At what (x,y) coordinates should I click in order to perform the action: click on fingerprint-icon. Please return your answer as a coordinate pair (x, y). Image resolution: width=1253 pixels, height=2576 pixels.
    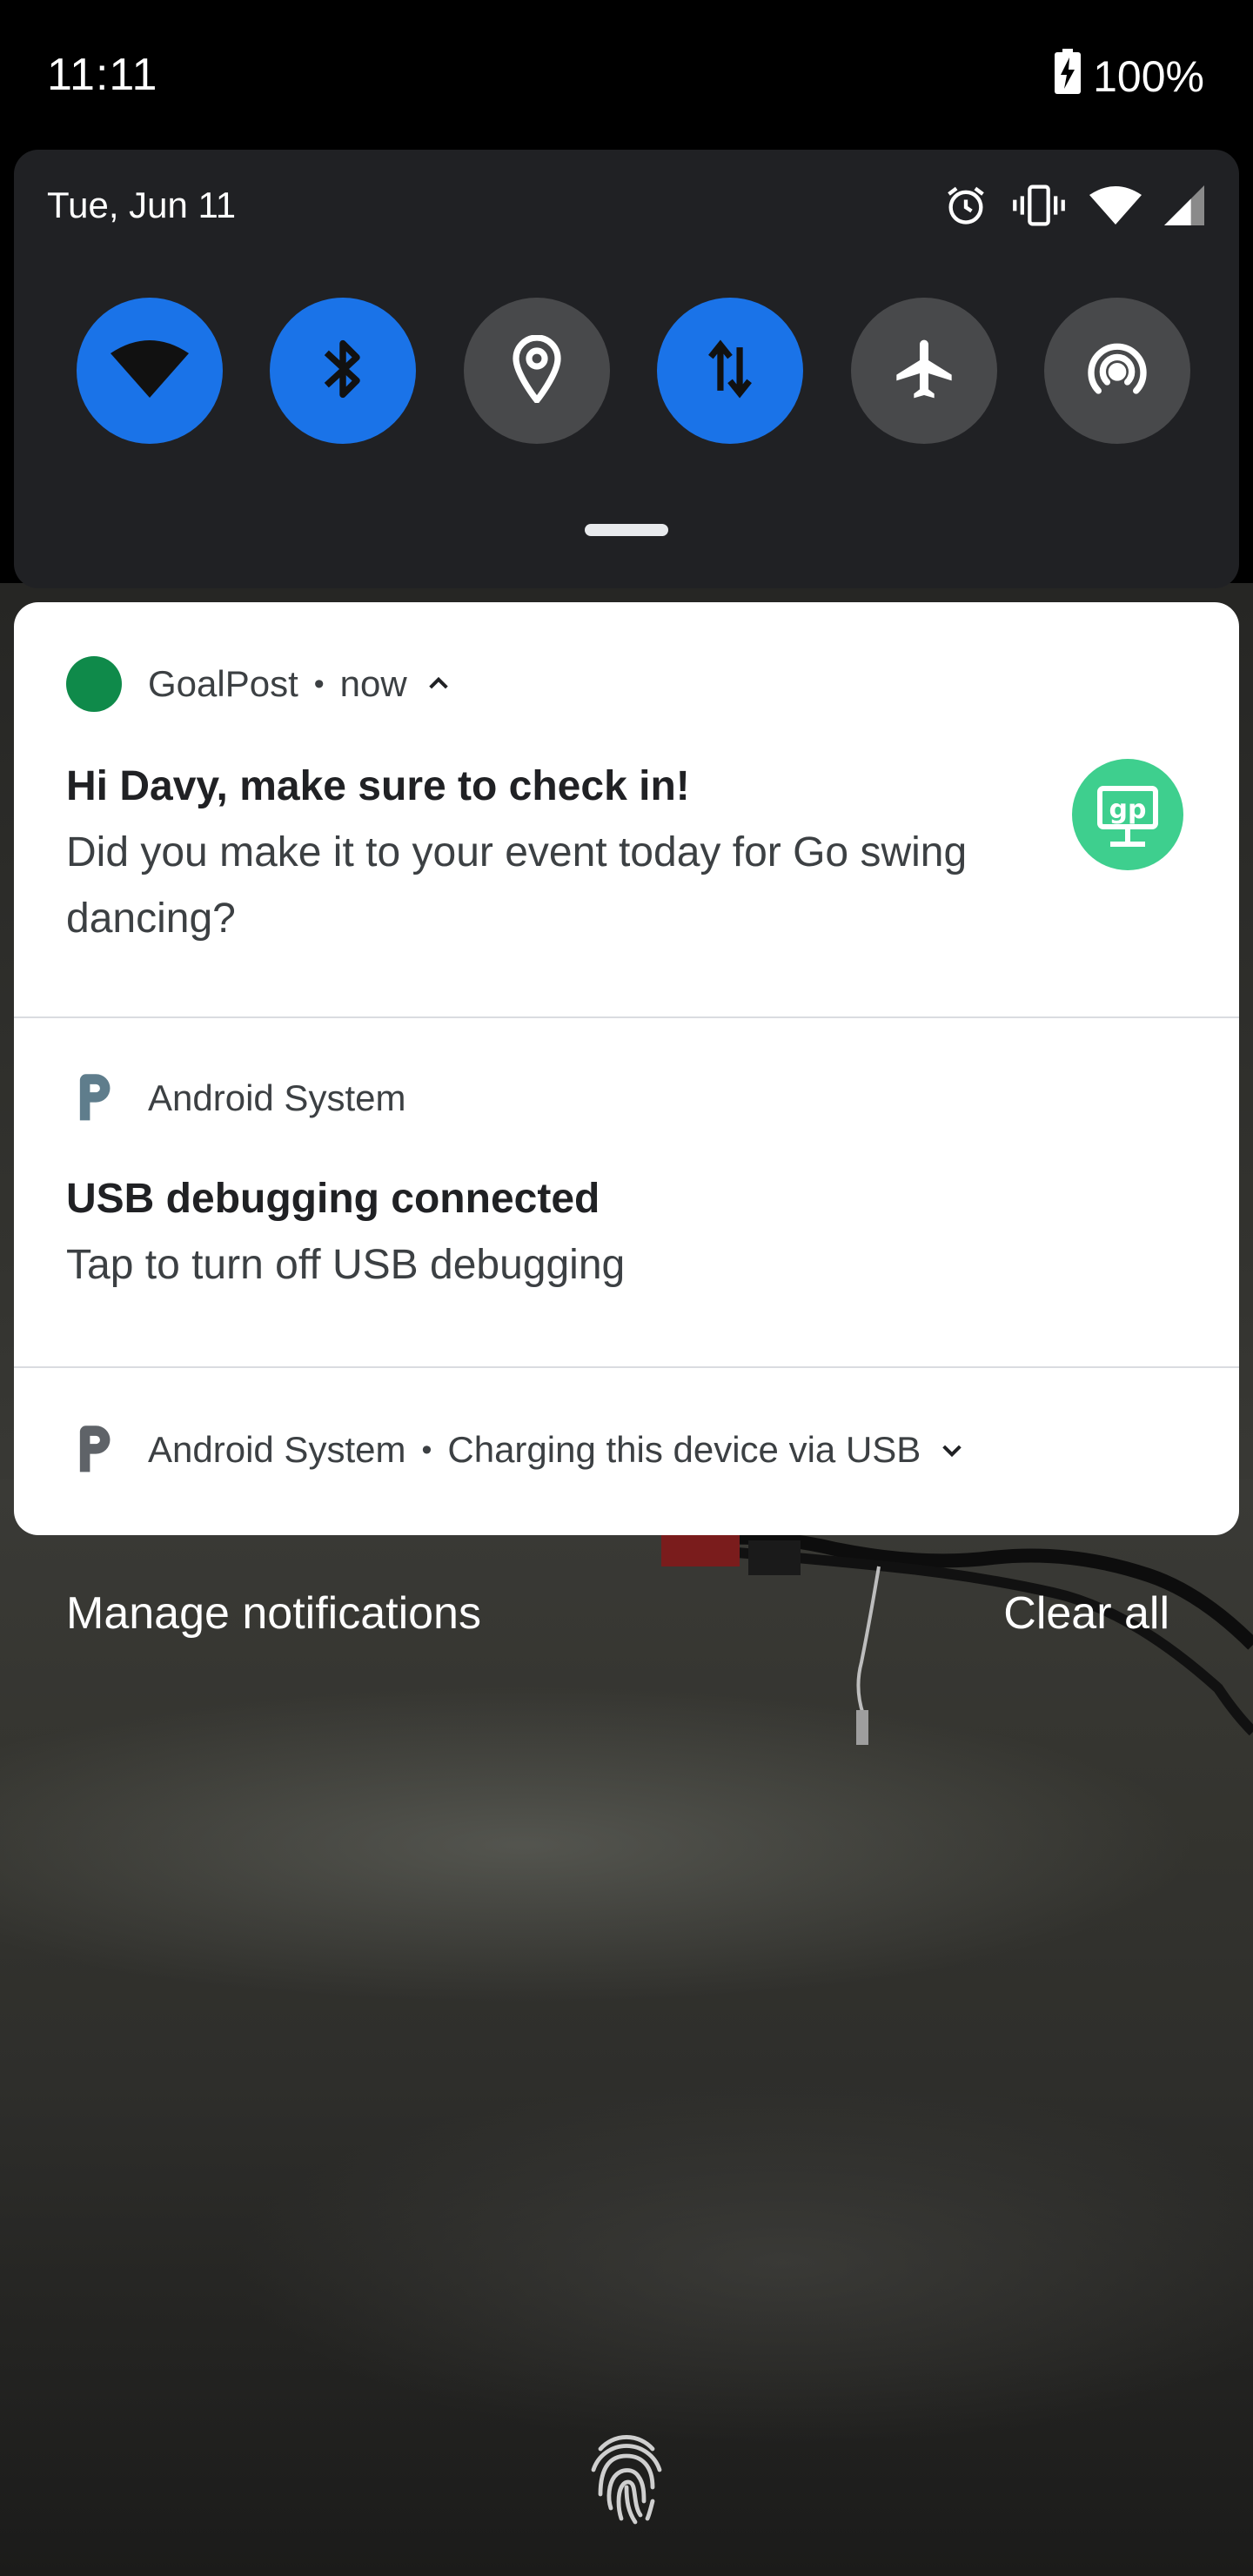
    Looking at the image, I should click on (626, 2479).